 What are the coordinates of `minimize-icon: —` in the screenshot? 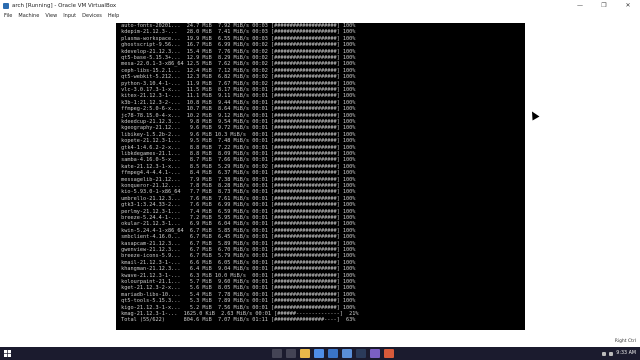 It's located at (580, 5).